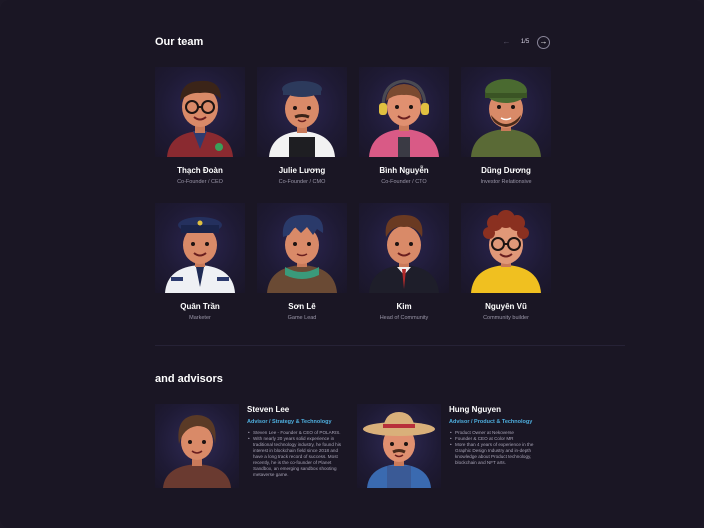 Image resolution: width=704 pixels, height=528 pixels. Describe the element at coordinates (543, 42) in the screenshot. I see `arrow-right-icon: →` at that location.